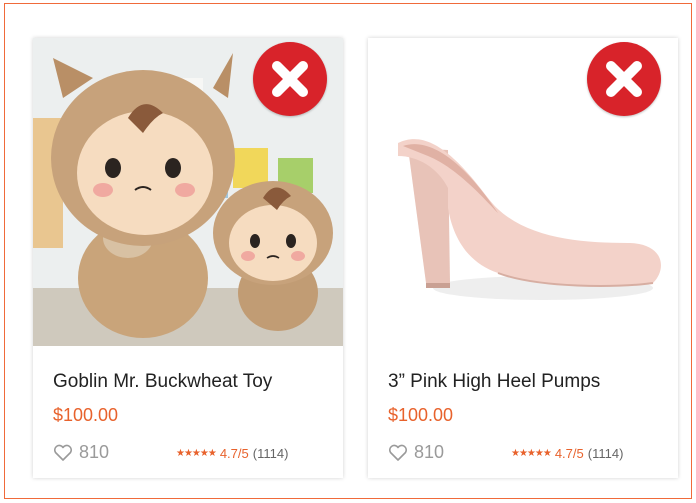 The width and height of the screenshot is (696, 503). What do you see at coordinates (162, 382) in the screenshot?
I see `product-title: Goblin Mr. Buckwheat Toy` at bounding box center [162, 382].